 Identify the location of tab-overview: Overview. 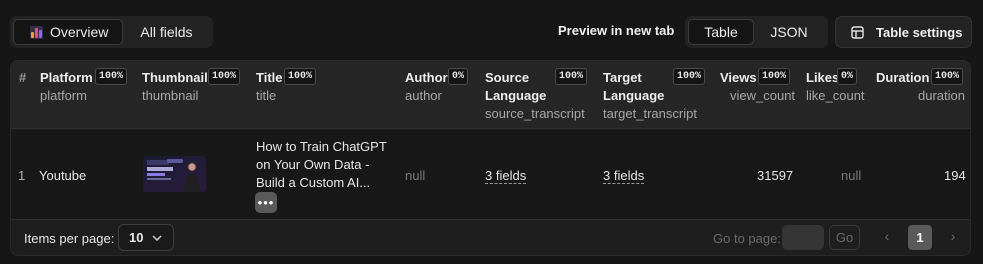
(68, 32).